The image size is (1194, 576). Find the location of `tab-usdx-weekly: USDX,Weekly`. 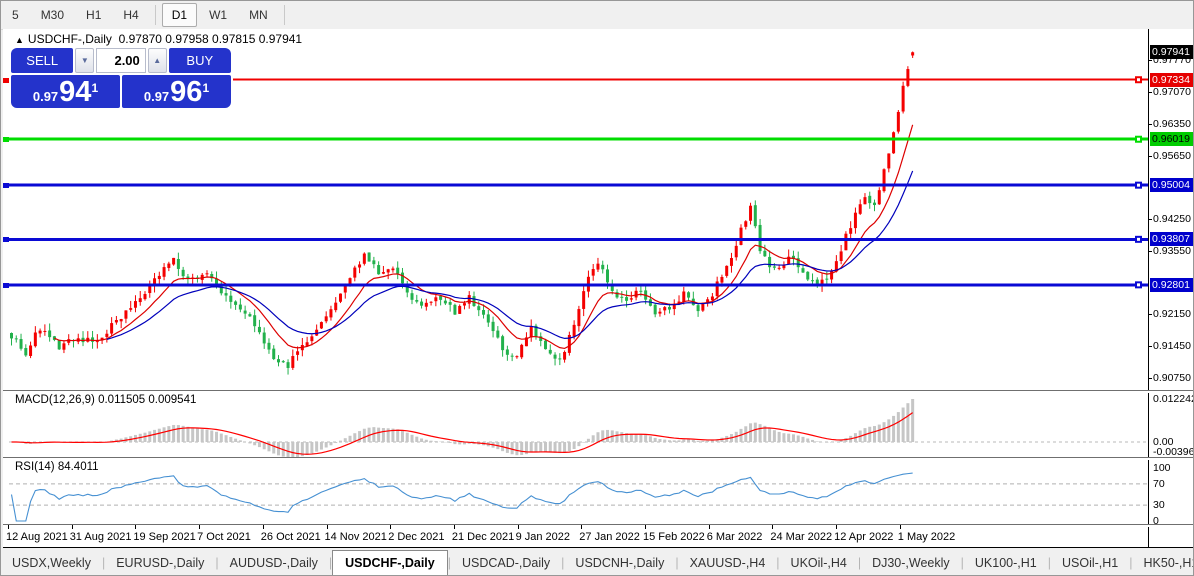

tab-usdx-weekly: USDX,Weekly is located at coordinates (51, 563).